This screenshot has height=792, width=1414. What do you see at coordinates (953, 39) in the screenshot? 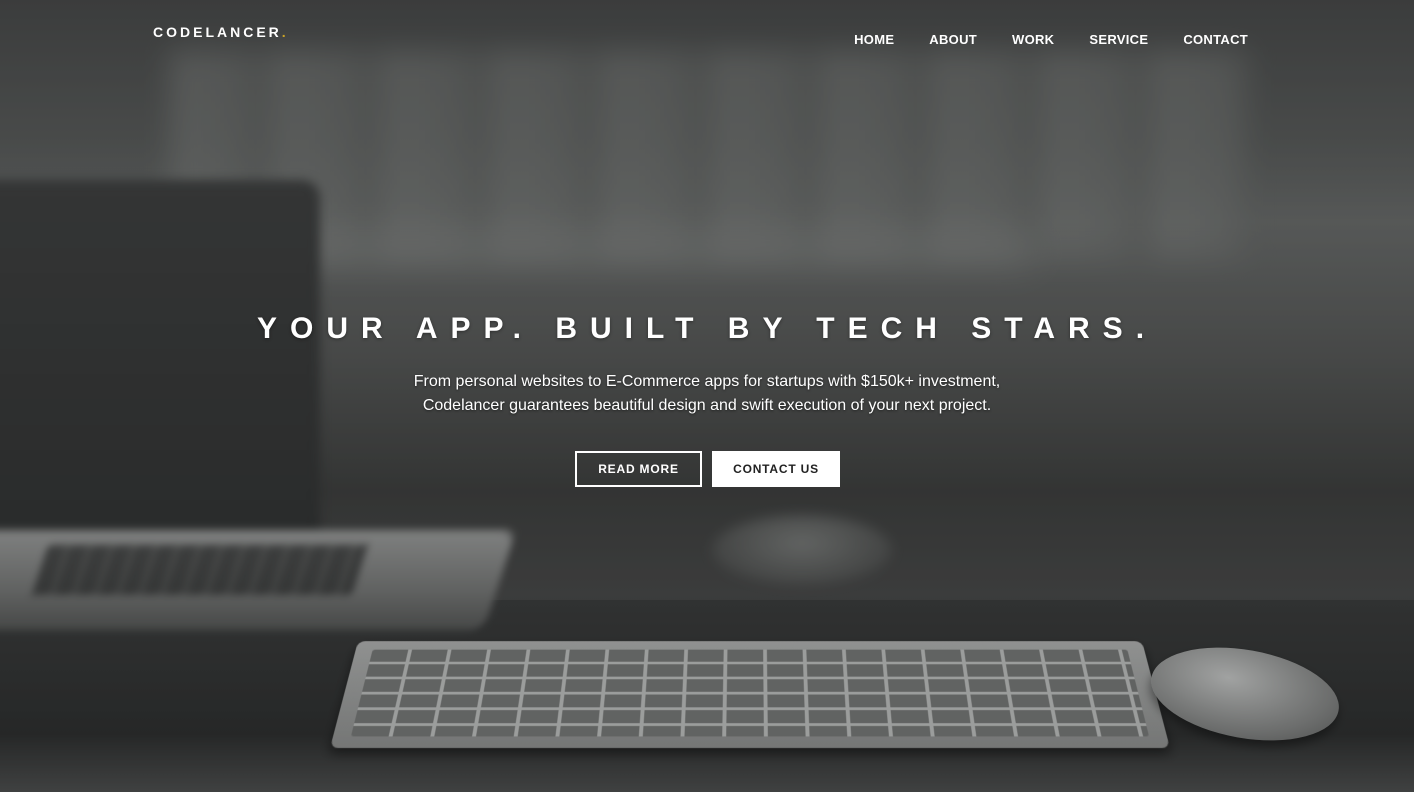
I see `nav-about: ABOUT` at bounding box center [953, 39].